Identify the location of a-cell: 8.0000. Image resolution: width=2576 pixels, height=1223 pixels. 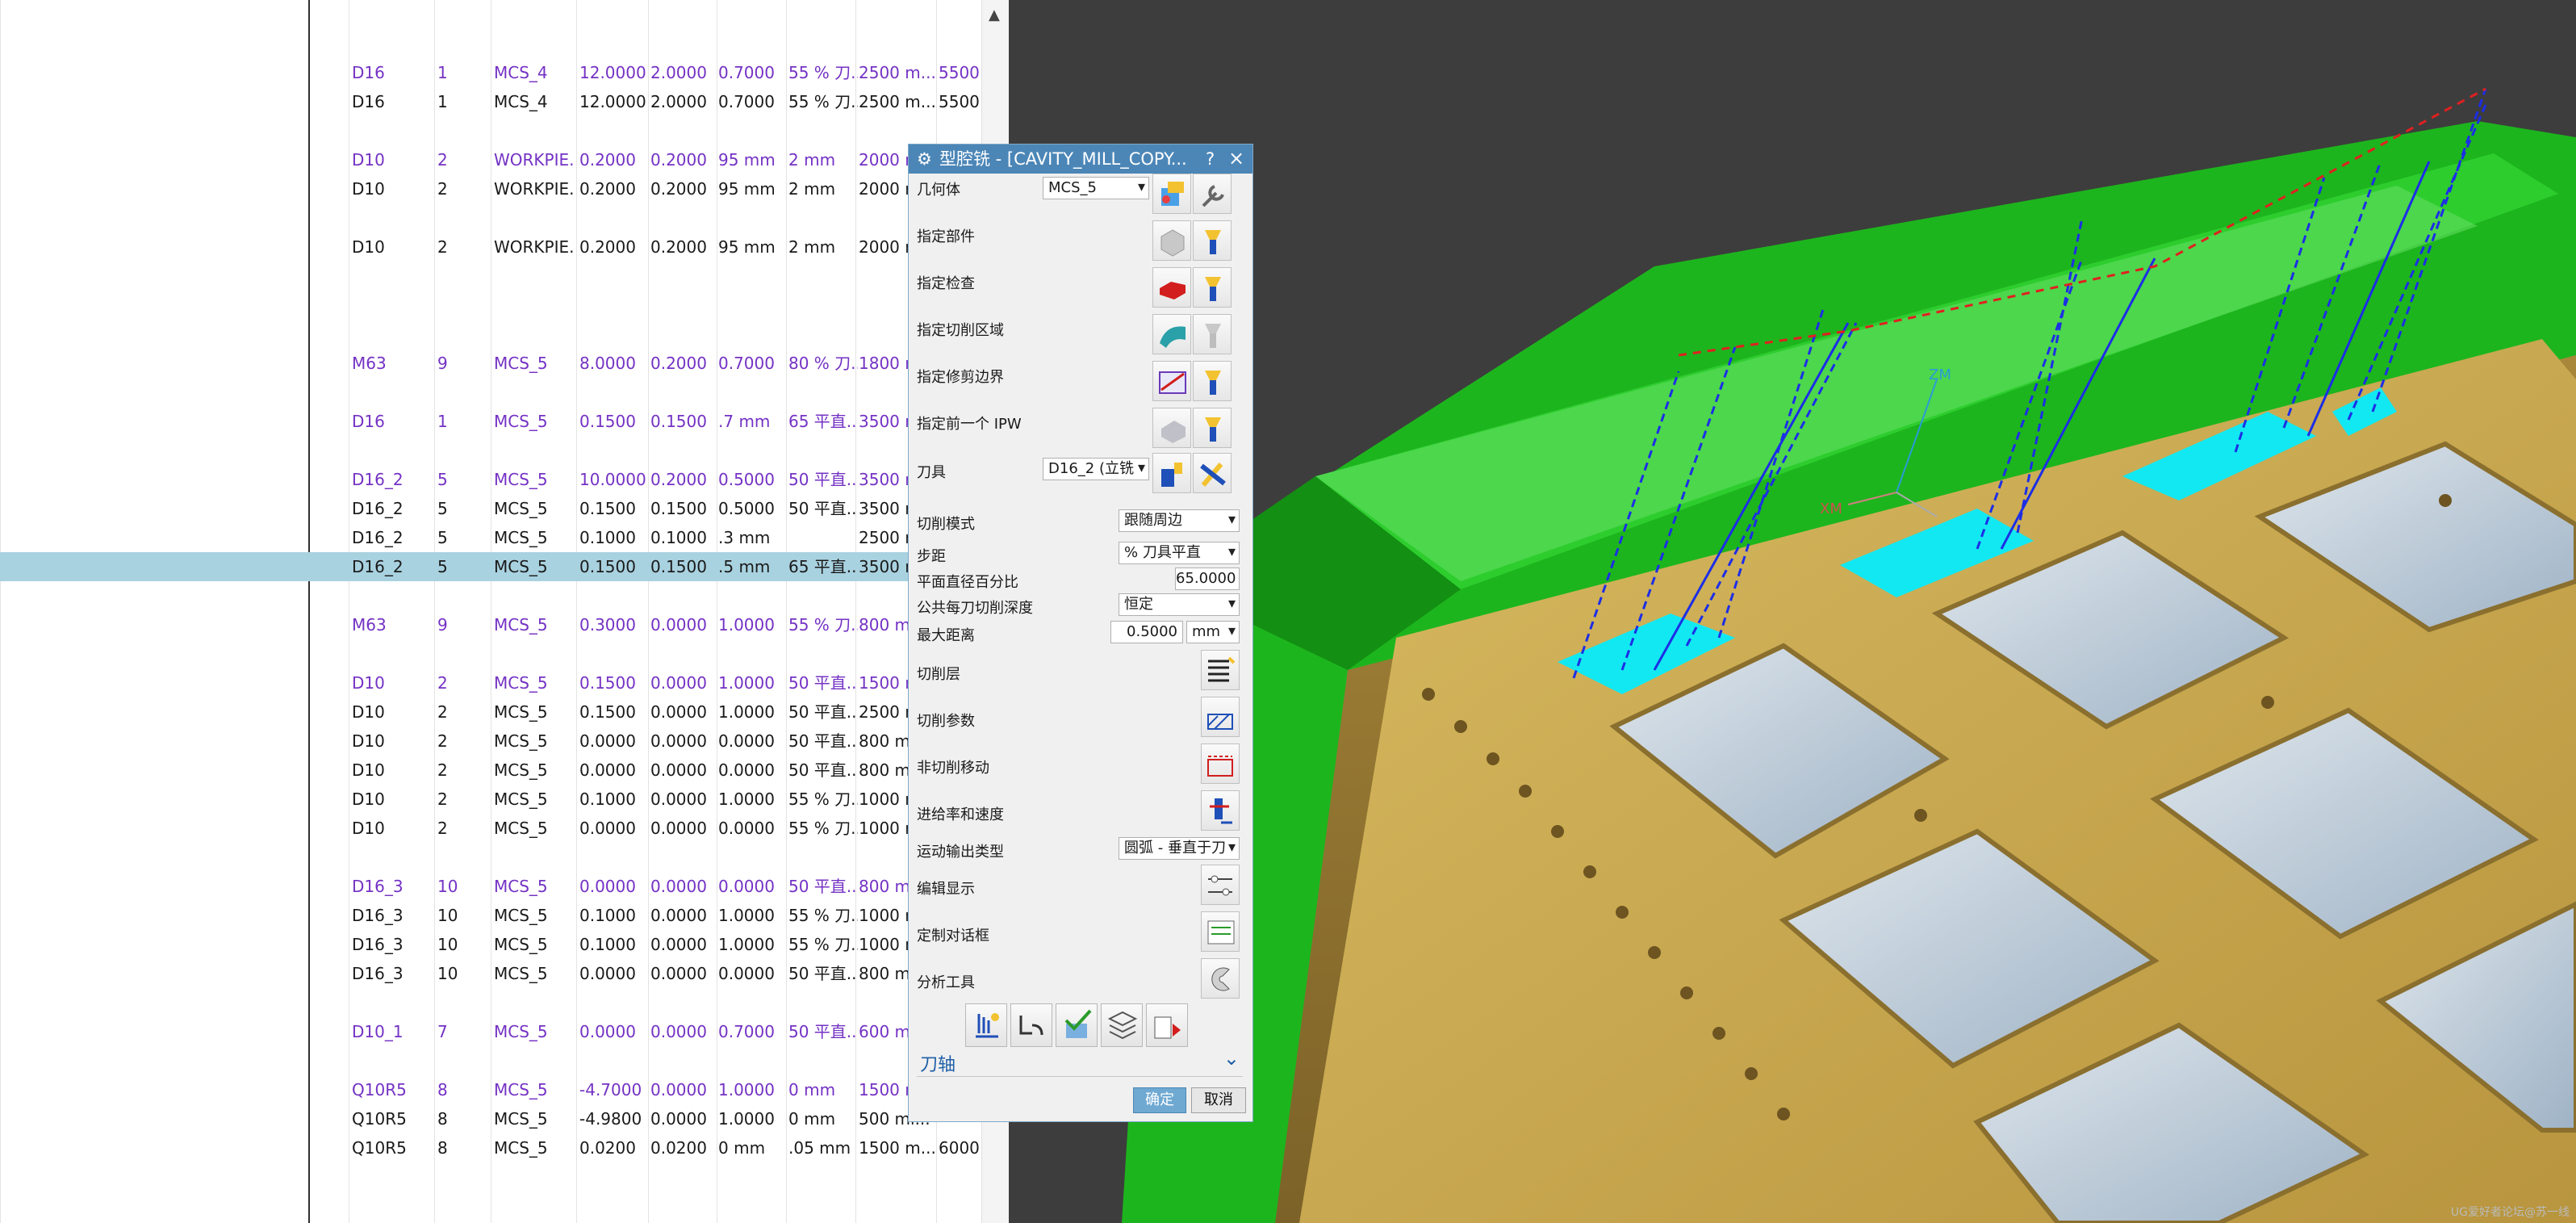
(607, 363).